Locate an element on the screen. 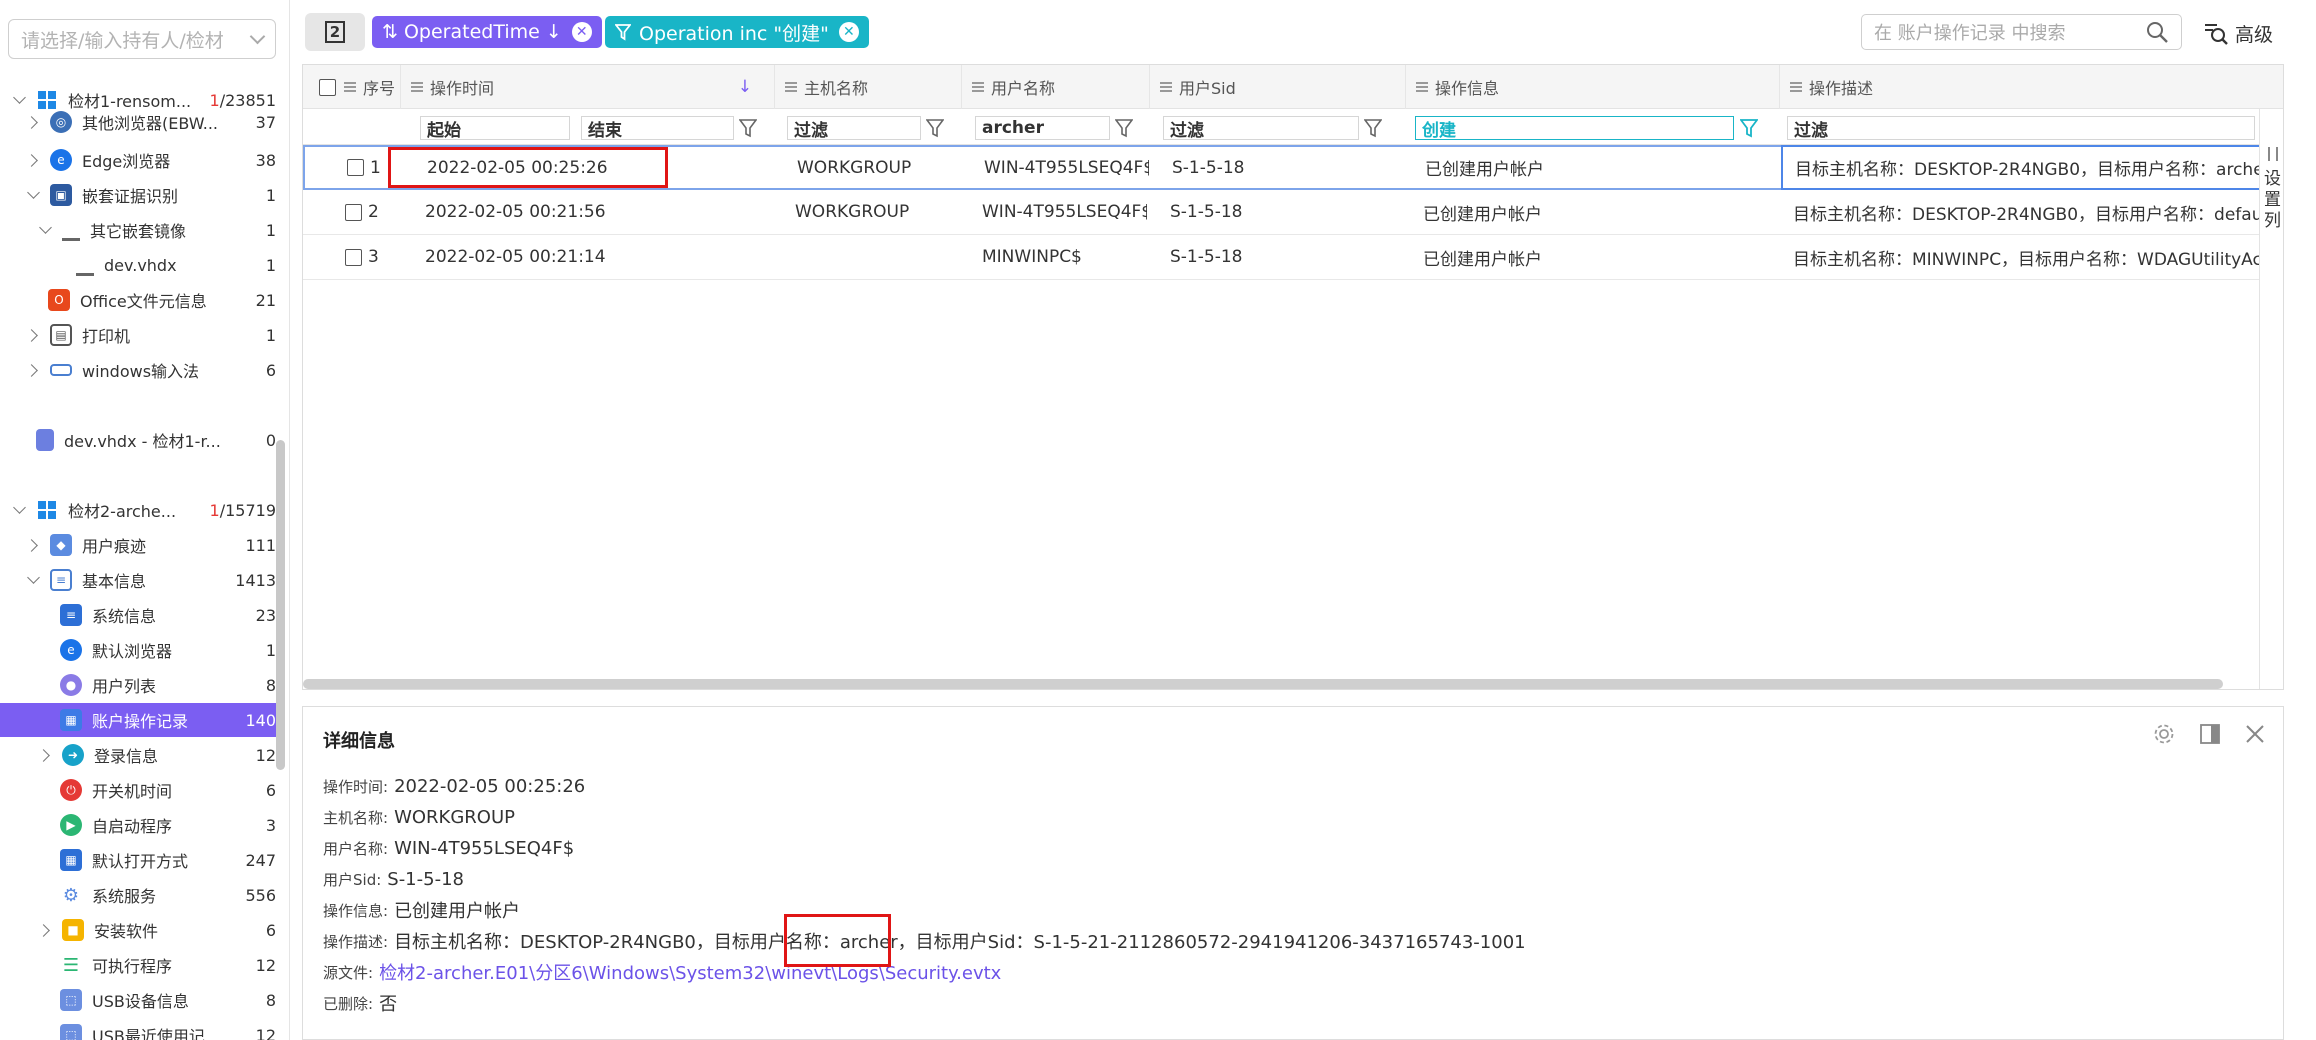  sidebar-item-label: 用户痕迹 is located at coordinates (114, 546).